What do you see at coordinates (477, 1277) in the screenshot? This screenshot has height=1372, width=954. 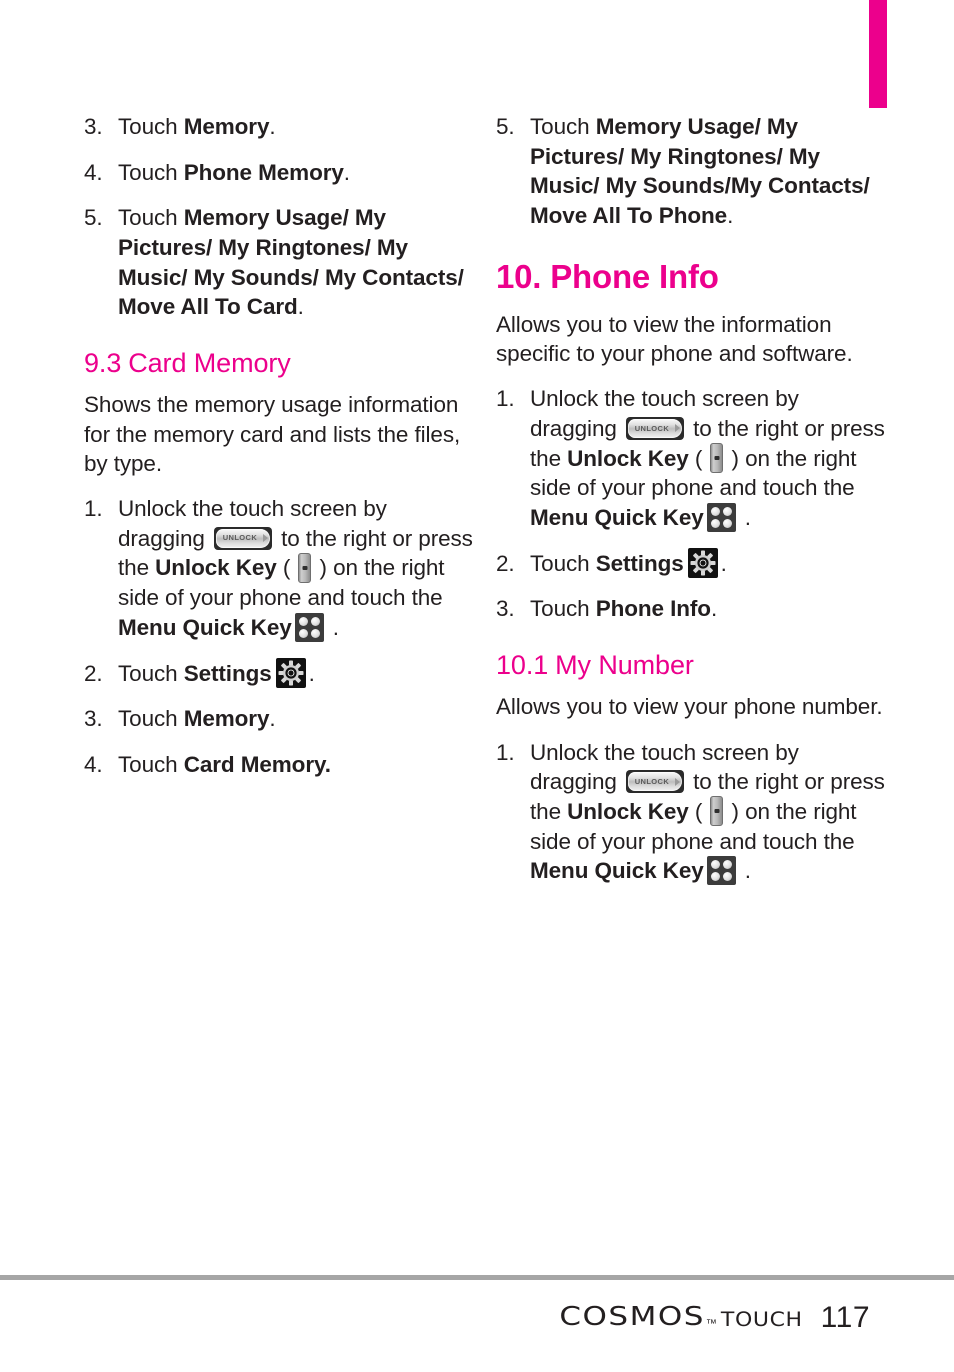 I see `footer-divider` at bounding box center [477, 1277].